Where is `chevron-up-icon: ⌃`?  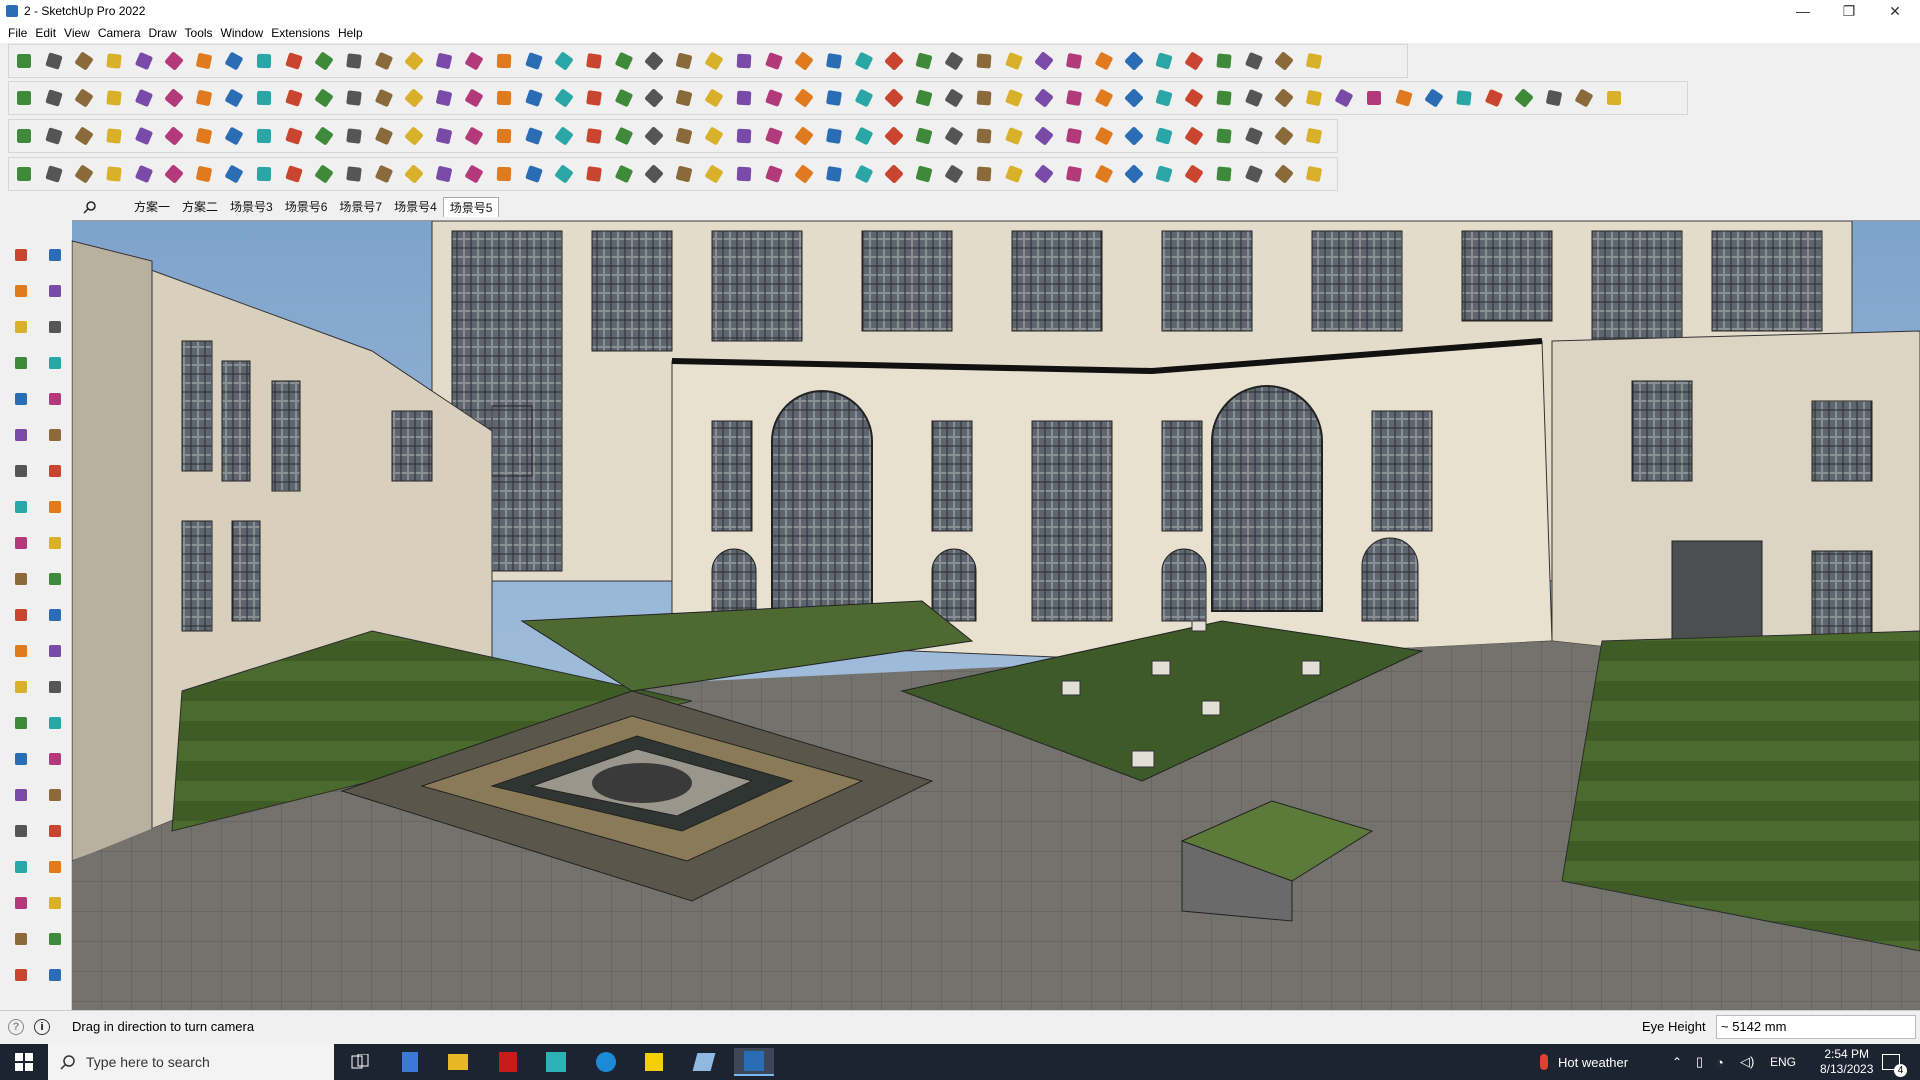
chevron-up-icon: ⌃ is located at coordinates (1677, 1062).